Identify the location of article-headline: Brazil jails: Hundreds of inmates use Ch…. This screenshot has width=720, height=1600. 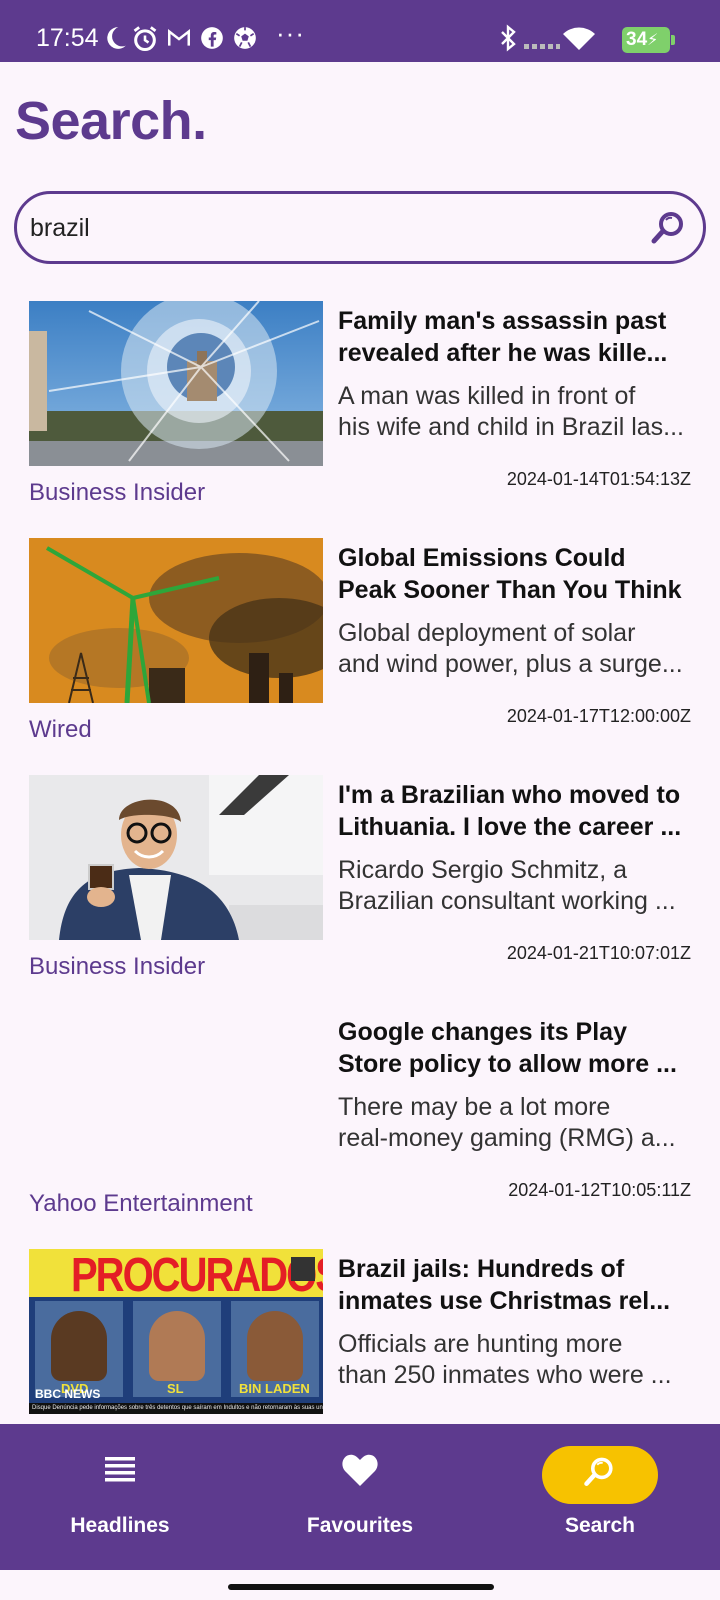
(504, 1285).